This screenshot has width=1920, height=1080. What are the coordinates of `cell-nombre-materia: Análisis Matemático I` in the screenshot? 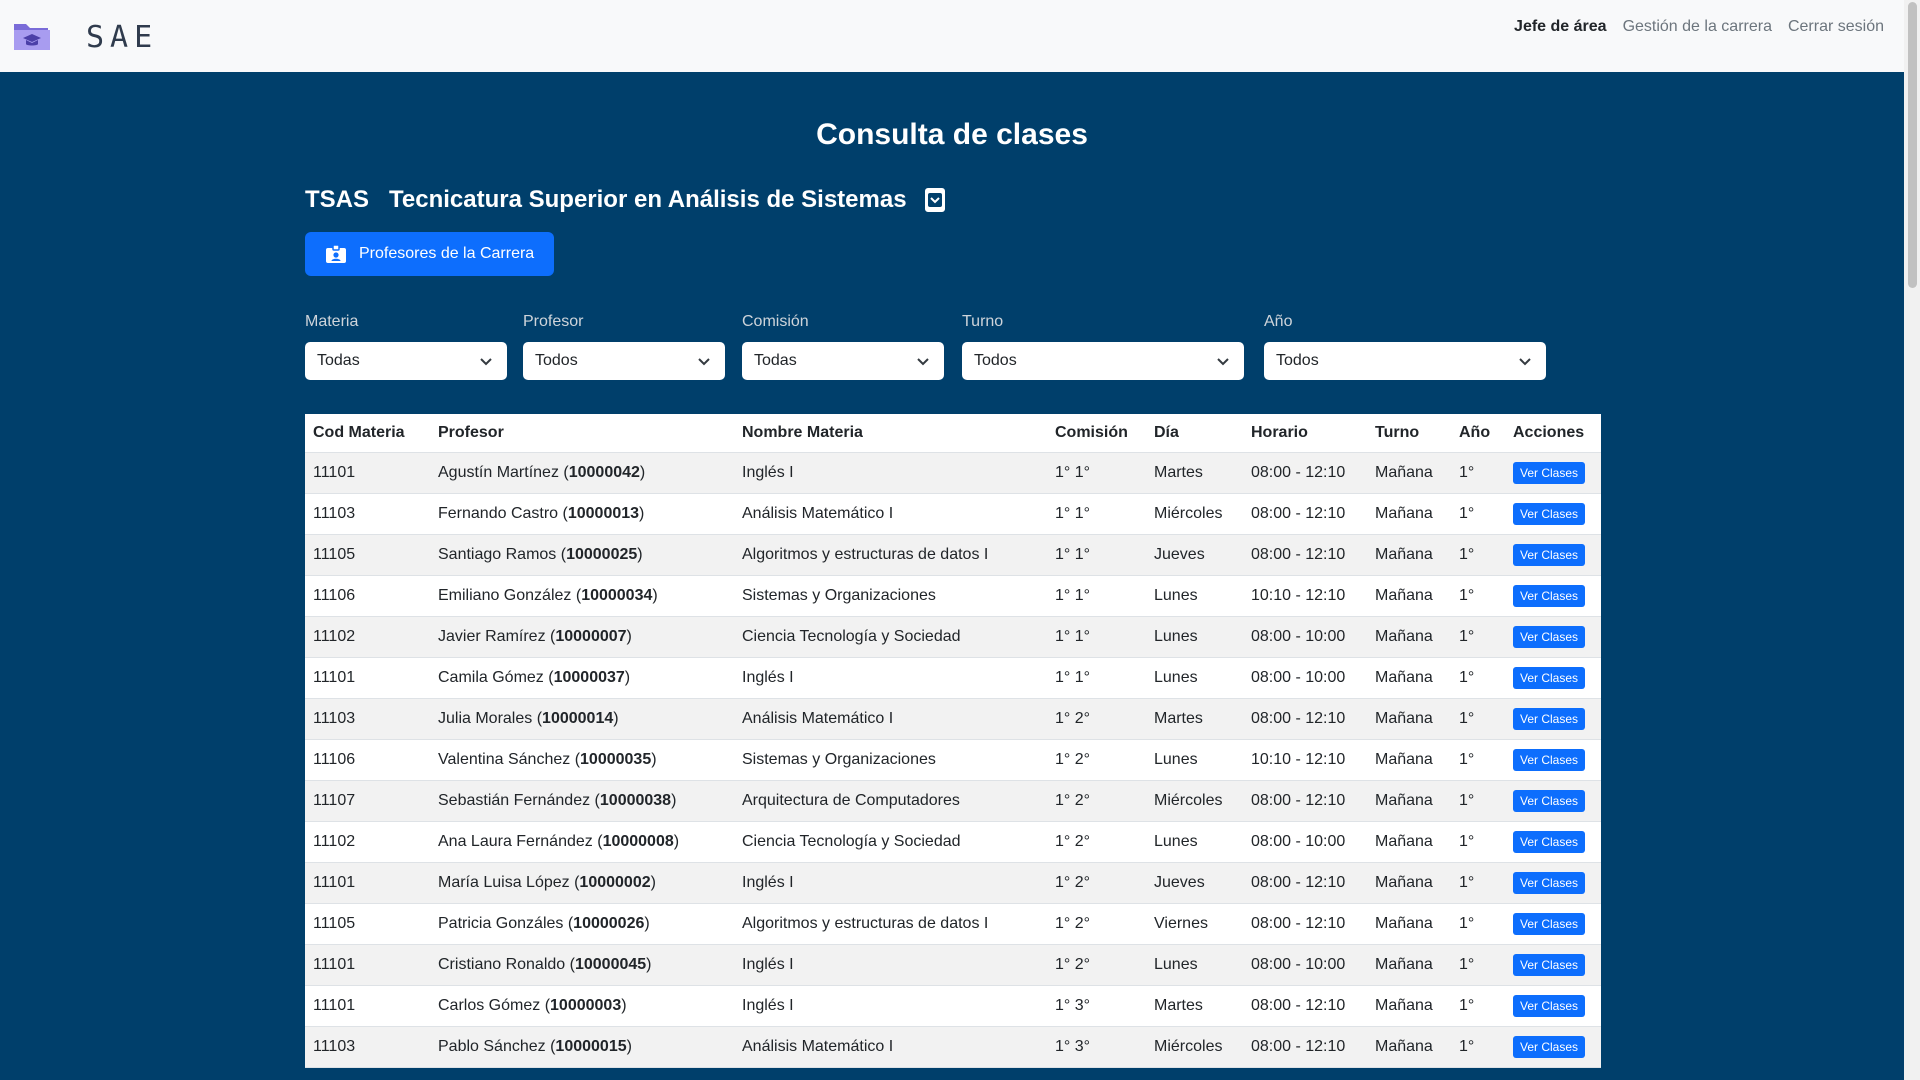 It's located at (890, 1047).